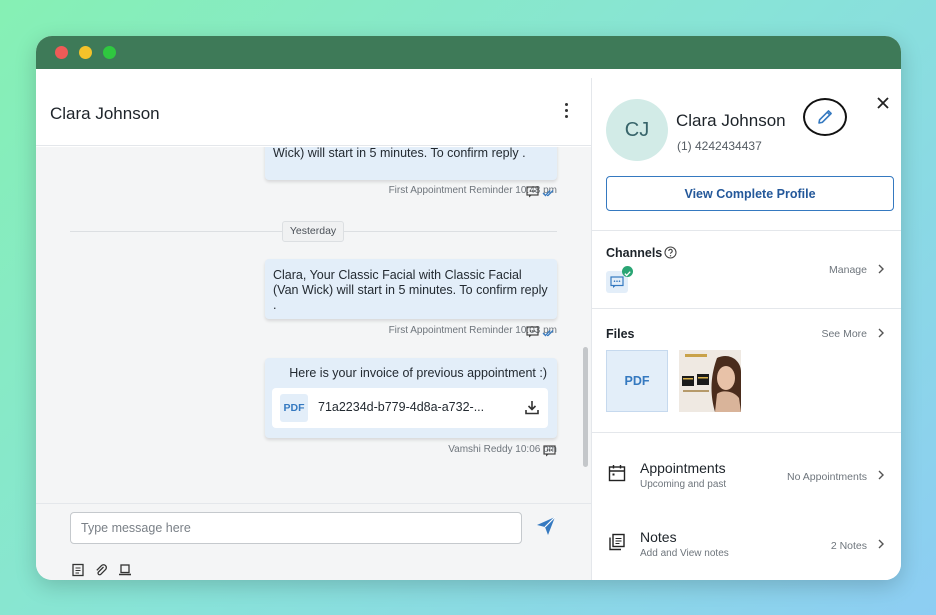 The width and height of the screenshot is (936, 615). I want to click on contact-phone: (1) 4242434437, so click(719, 146).